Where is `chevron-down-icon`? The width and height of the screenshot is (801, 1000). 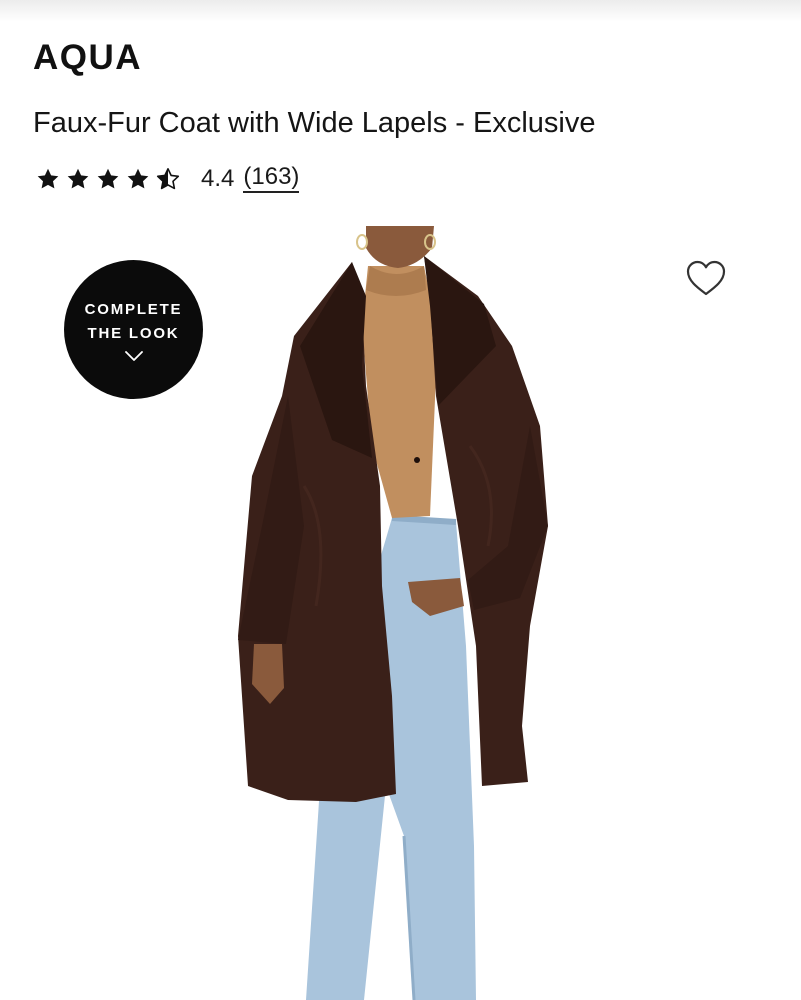 chevron-down-icon is located at coordinates (133, 355).